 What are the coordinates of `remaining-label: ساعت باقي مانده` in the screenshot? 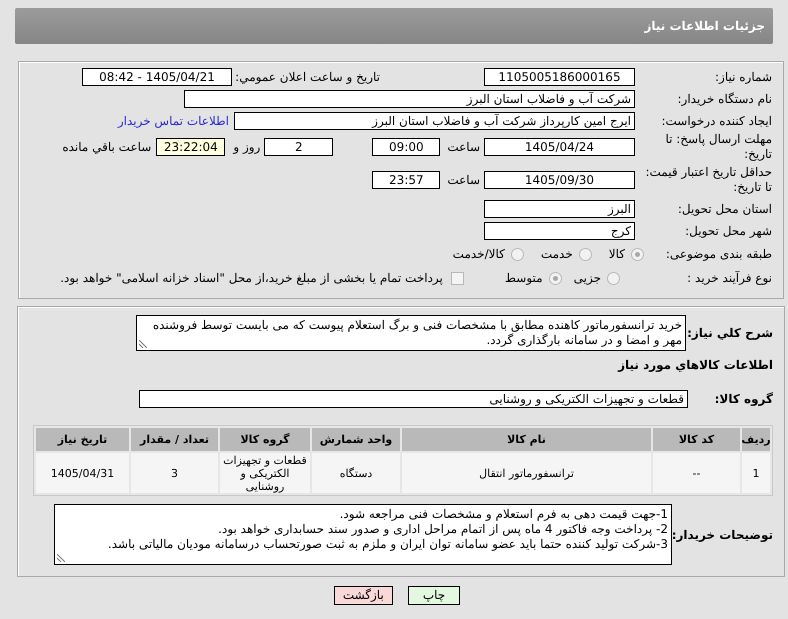 It's located at (107, 147).